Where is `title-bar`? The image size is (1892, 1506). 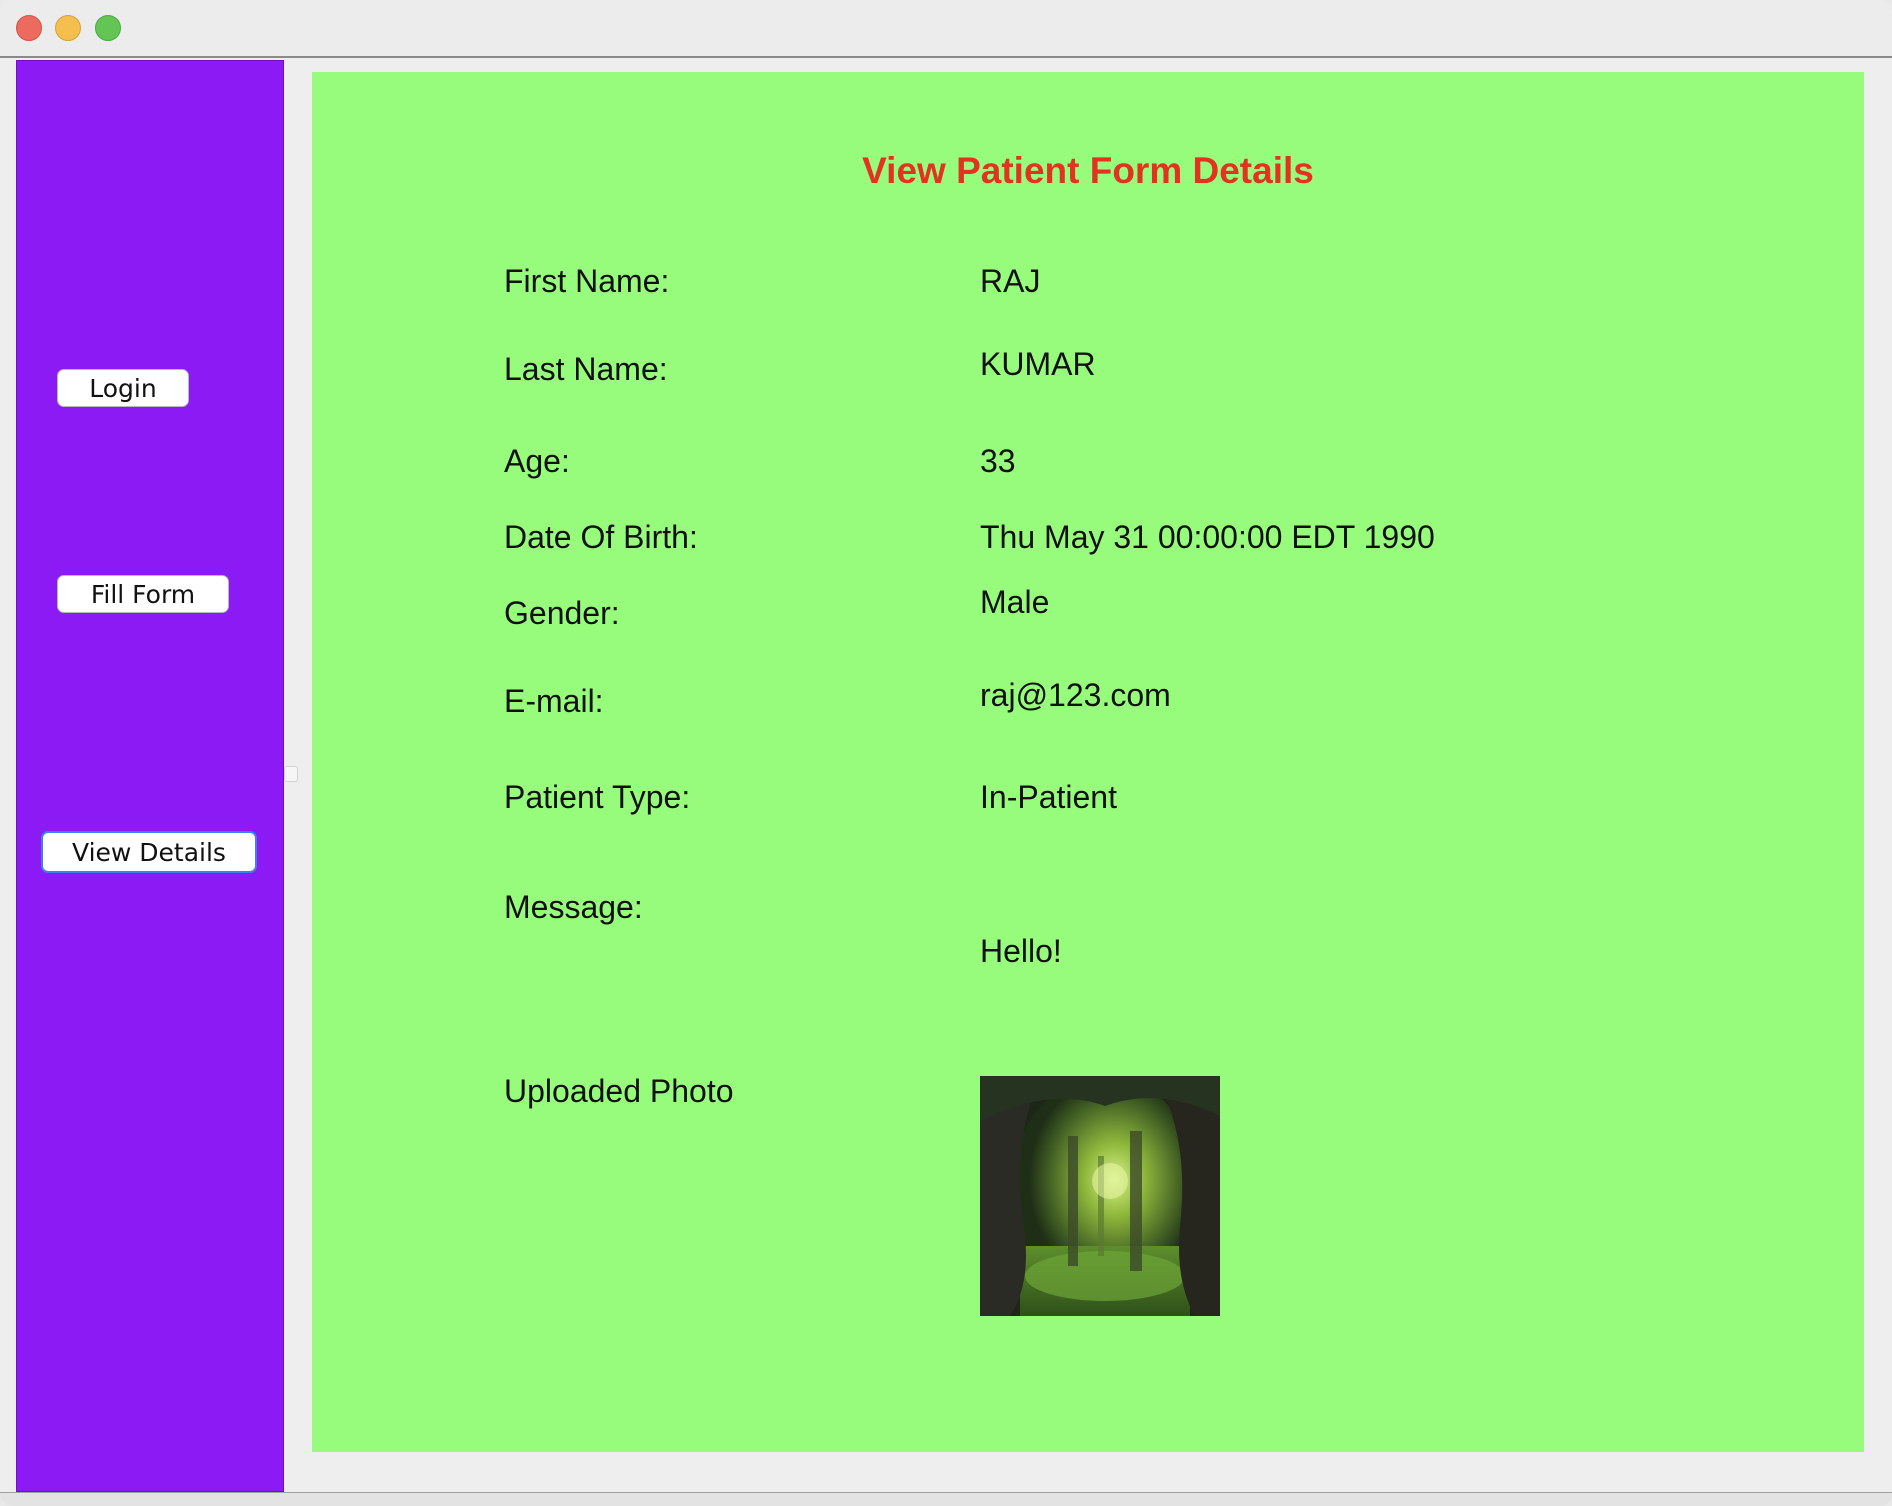 title-bar is located at coordinates (946, 29).